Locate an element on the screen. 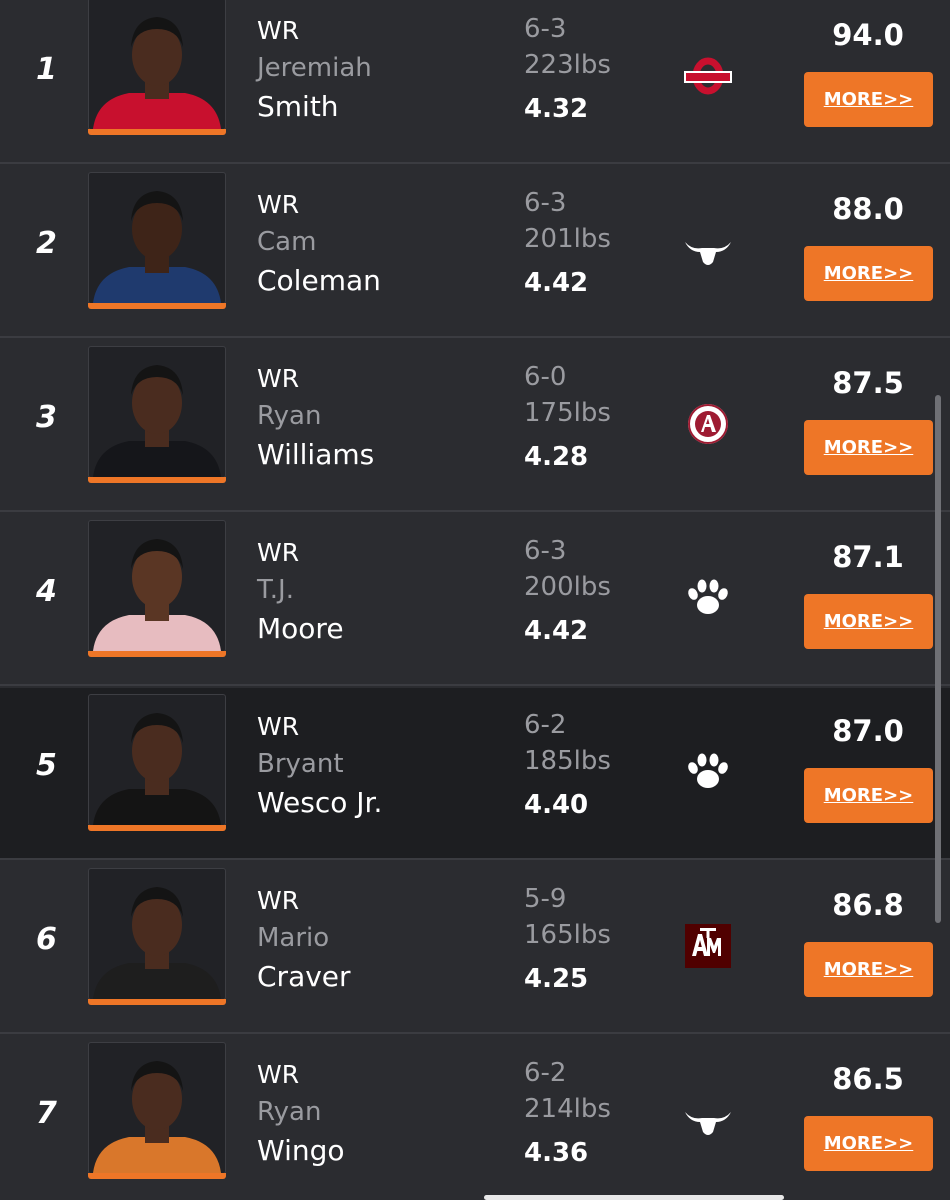 This screenshot has width=950, height=1200. player-first-name: Jeremiah is located at coordinates (314, 68).